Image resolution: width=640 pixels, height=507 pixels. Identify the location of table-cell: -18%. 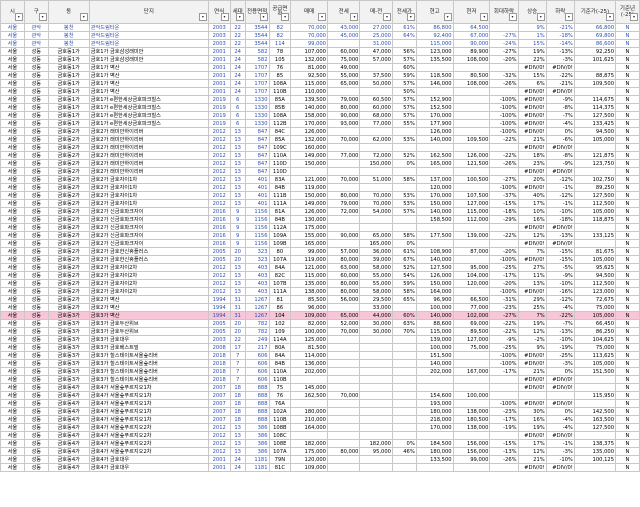
(504, 211).